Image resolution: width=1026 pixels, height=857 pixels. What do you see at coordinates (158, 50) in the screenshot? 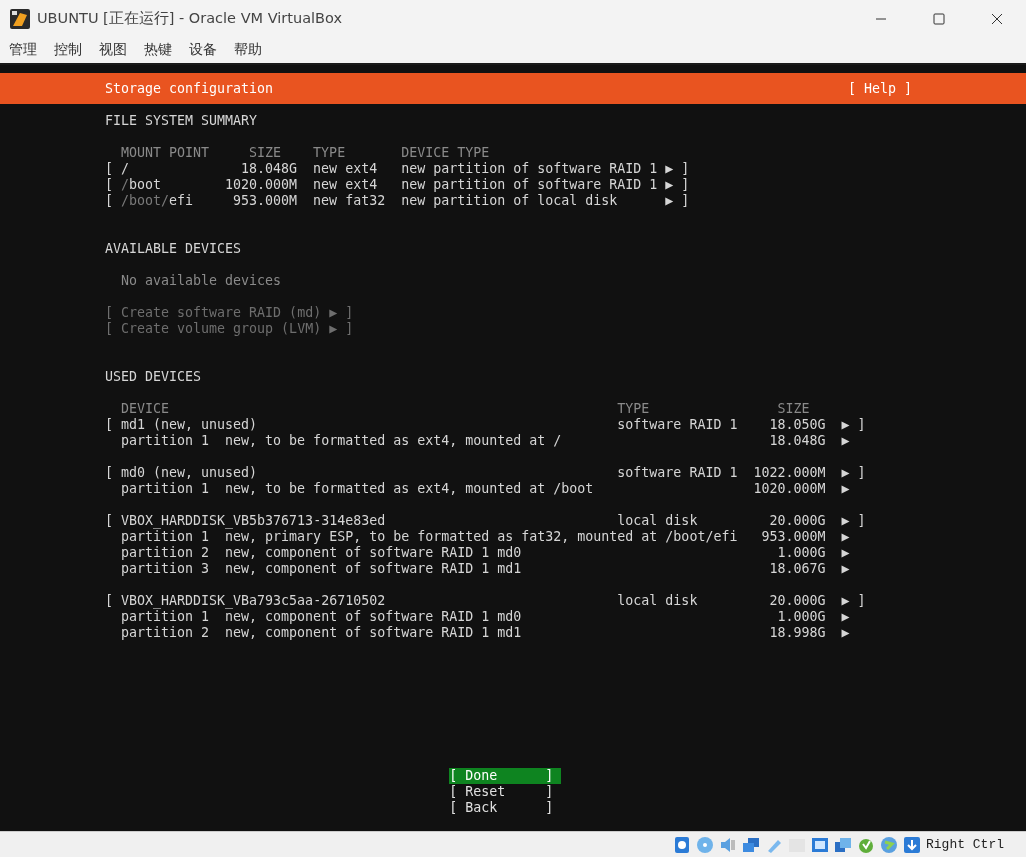
I see `menu-item: 热键` at bounding box center [158, 50].